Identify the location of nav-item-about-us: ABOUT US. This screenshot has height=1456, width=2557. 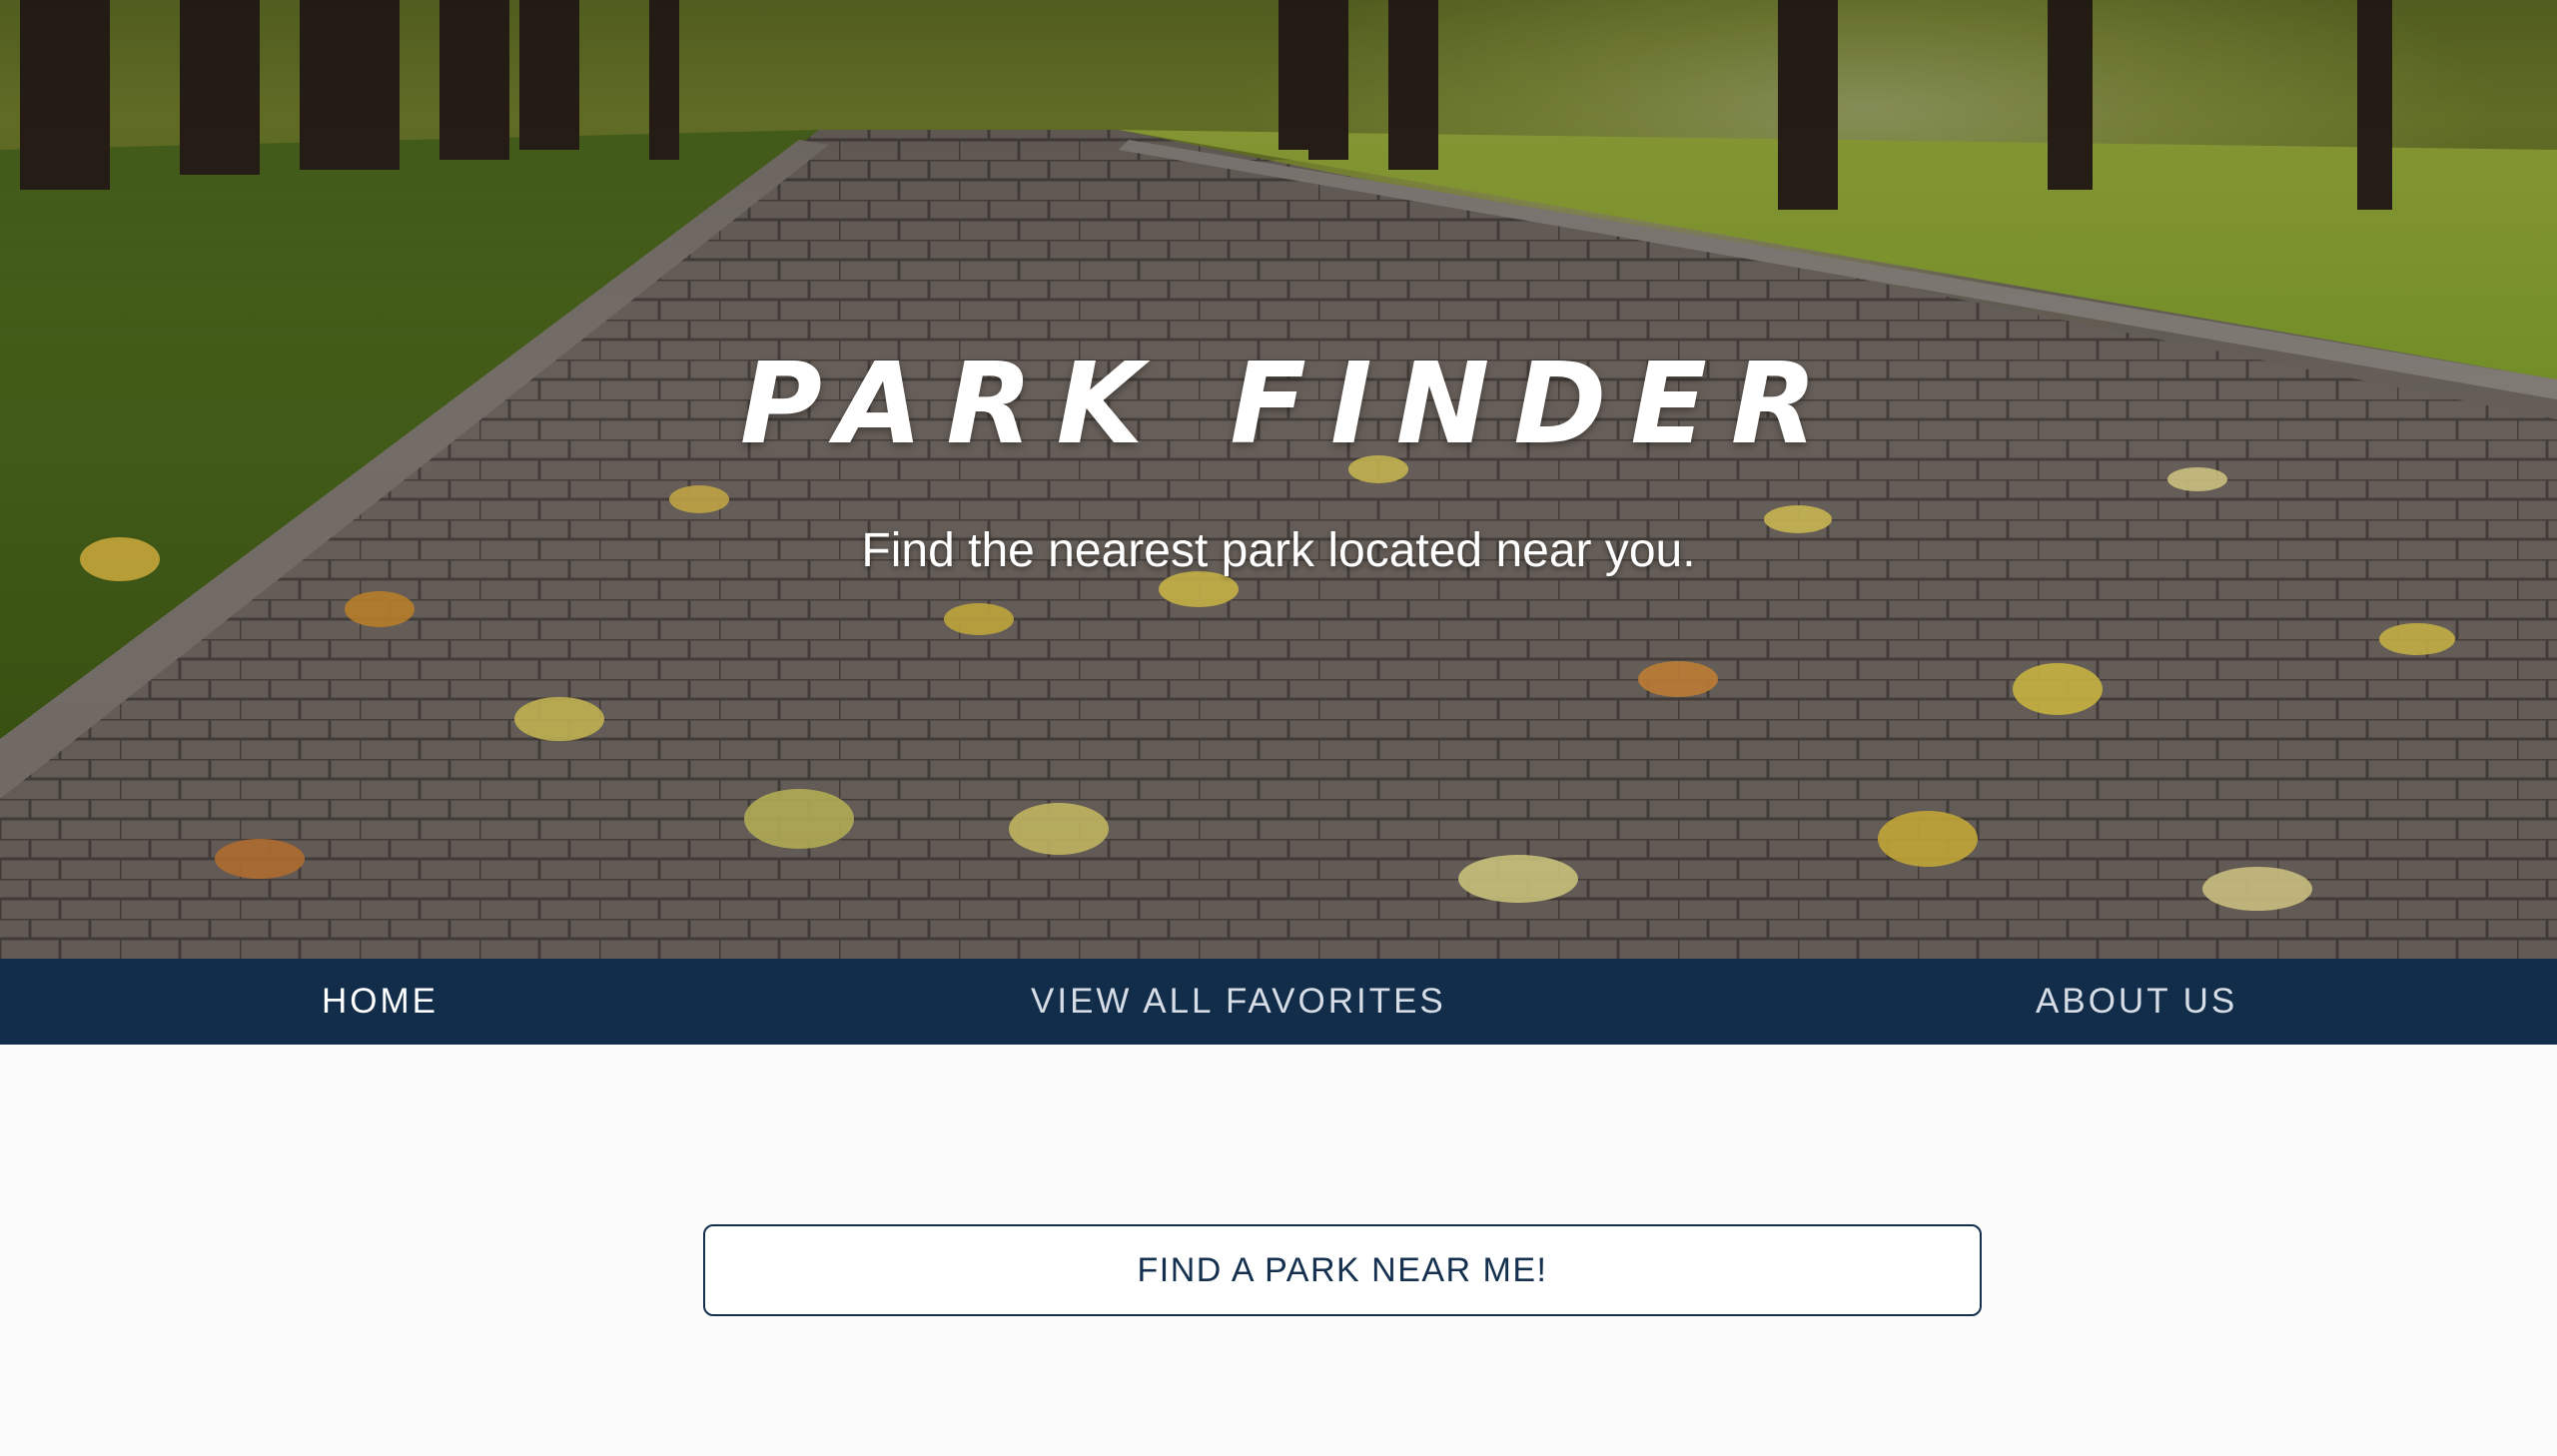
(2136, 1002).